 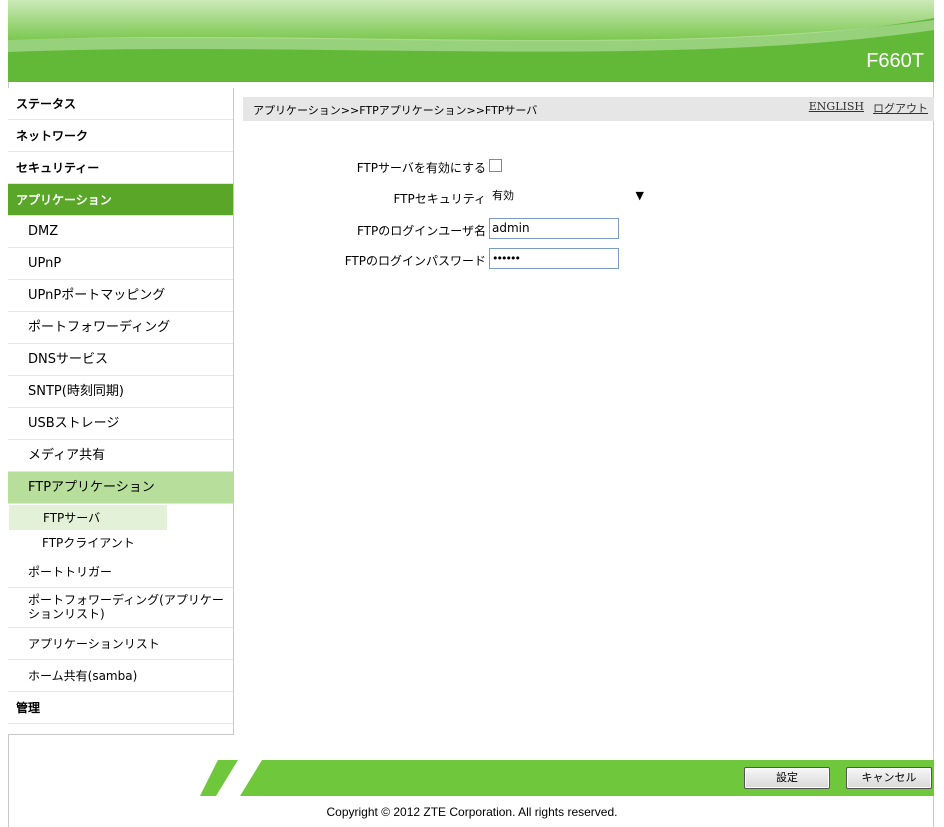 What do you see at coordinates (120, 264) in the screenshot?
I see `sidebar-item-upnp: UPnP` at bounding box center [120, 264].